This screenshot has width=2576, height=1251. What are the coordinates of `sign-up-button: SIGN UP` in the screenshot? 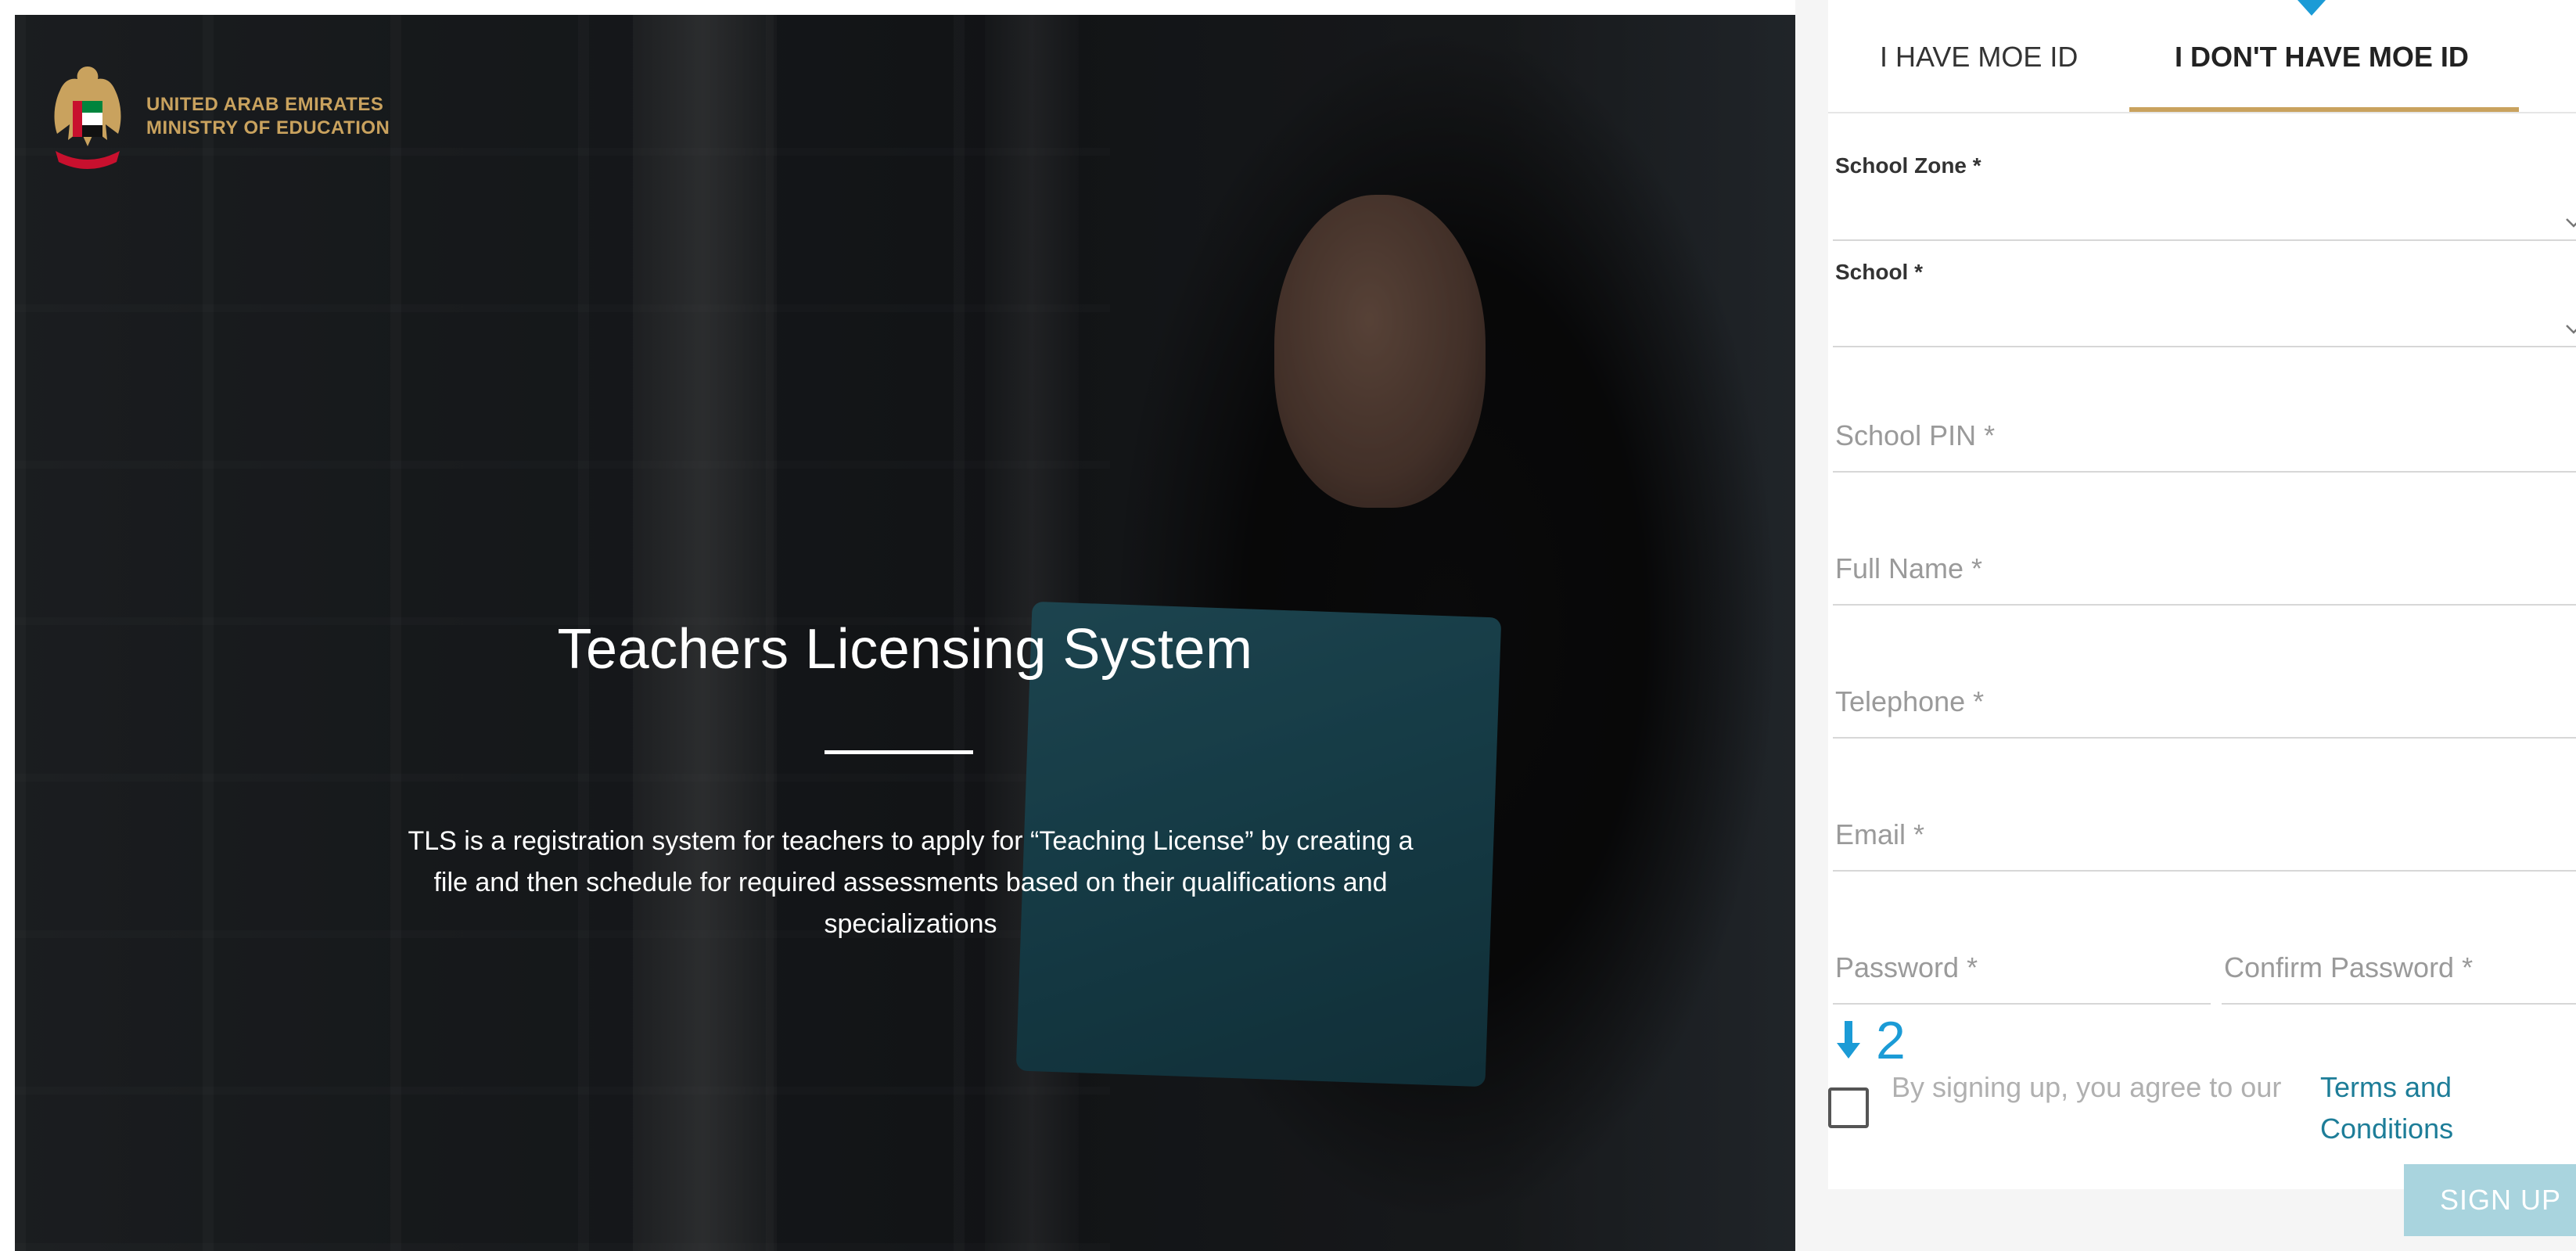 It's located at (2490, 1200).